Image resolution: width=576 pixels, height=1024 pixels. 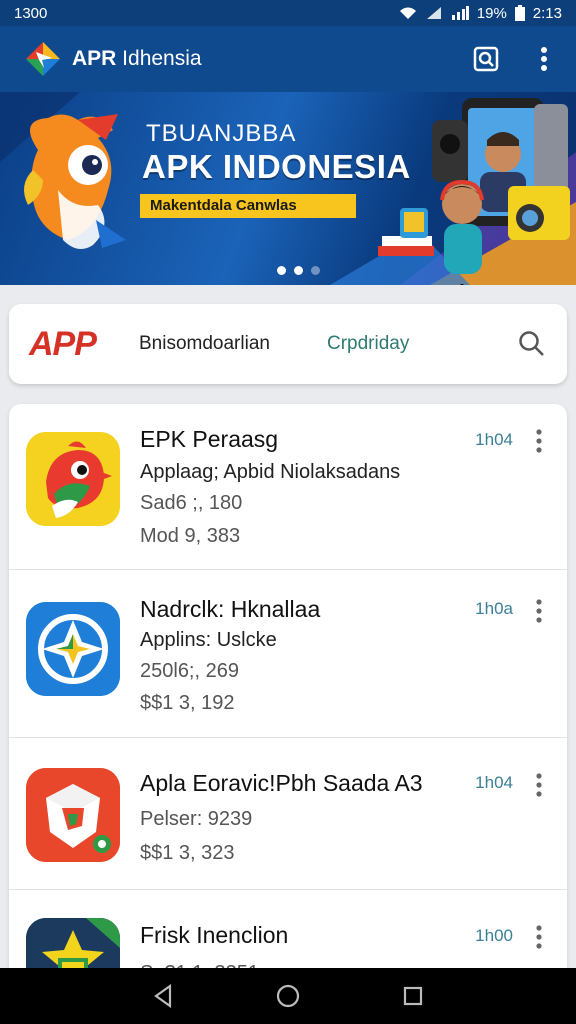 I want to click on search-square-icon, so click(x=486, y=59).